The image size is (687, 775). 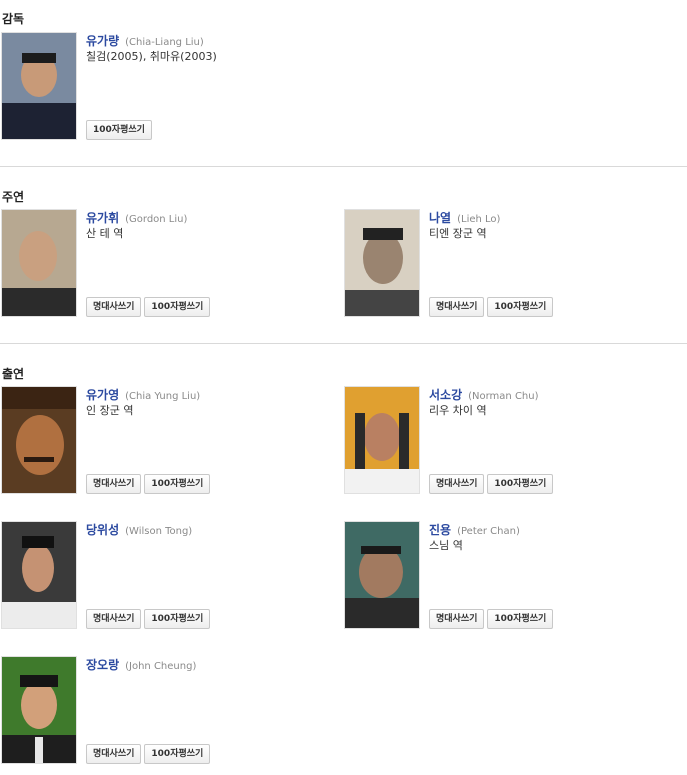 What do you see at coordinates (13, 374) in the screenshot?
I see `section-title-supporting: 출연` at bounding box center [13, 374].